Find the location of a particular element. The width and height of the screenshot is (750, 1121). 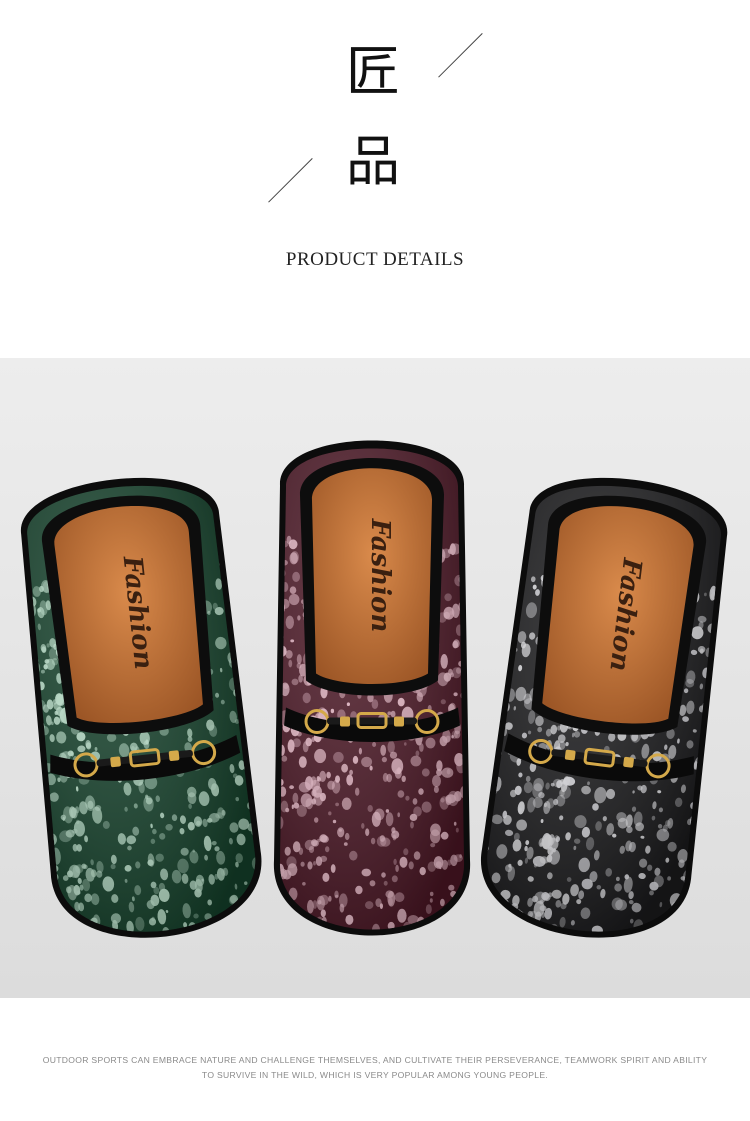

shoe-burgundy: Fashion is located at coordinates (372, 688).